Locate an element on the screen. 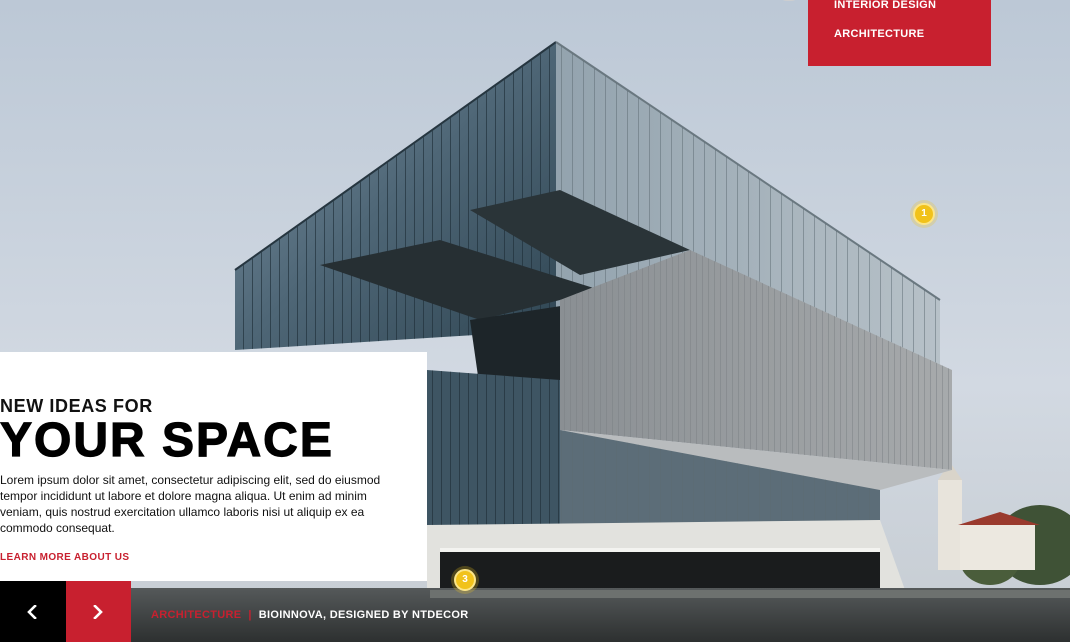 The image size is (1070, 642). chevron-left-icon is located at coordinates (32, 612).